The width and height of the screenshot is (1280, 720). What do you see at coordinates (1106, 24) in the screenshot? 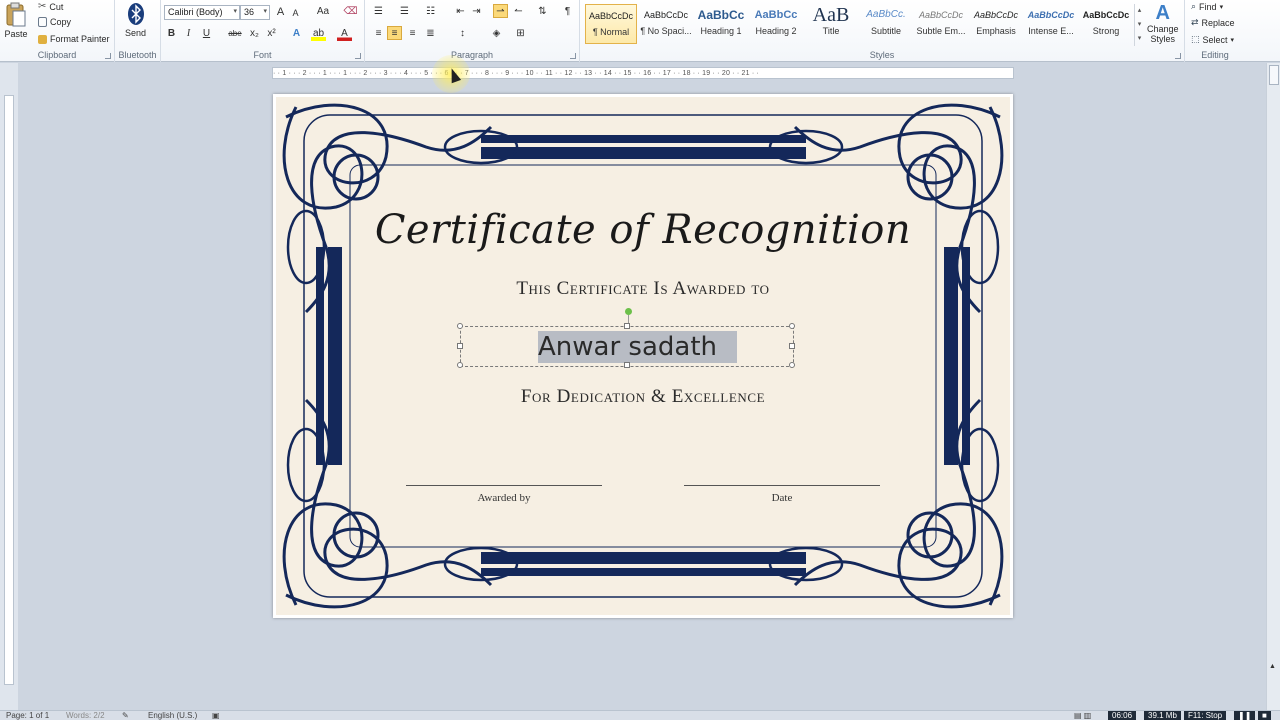
I see `style-strong: AaBbCcDc Strong` at bounding box center [1106, 24].